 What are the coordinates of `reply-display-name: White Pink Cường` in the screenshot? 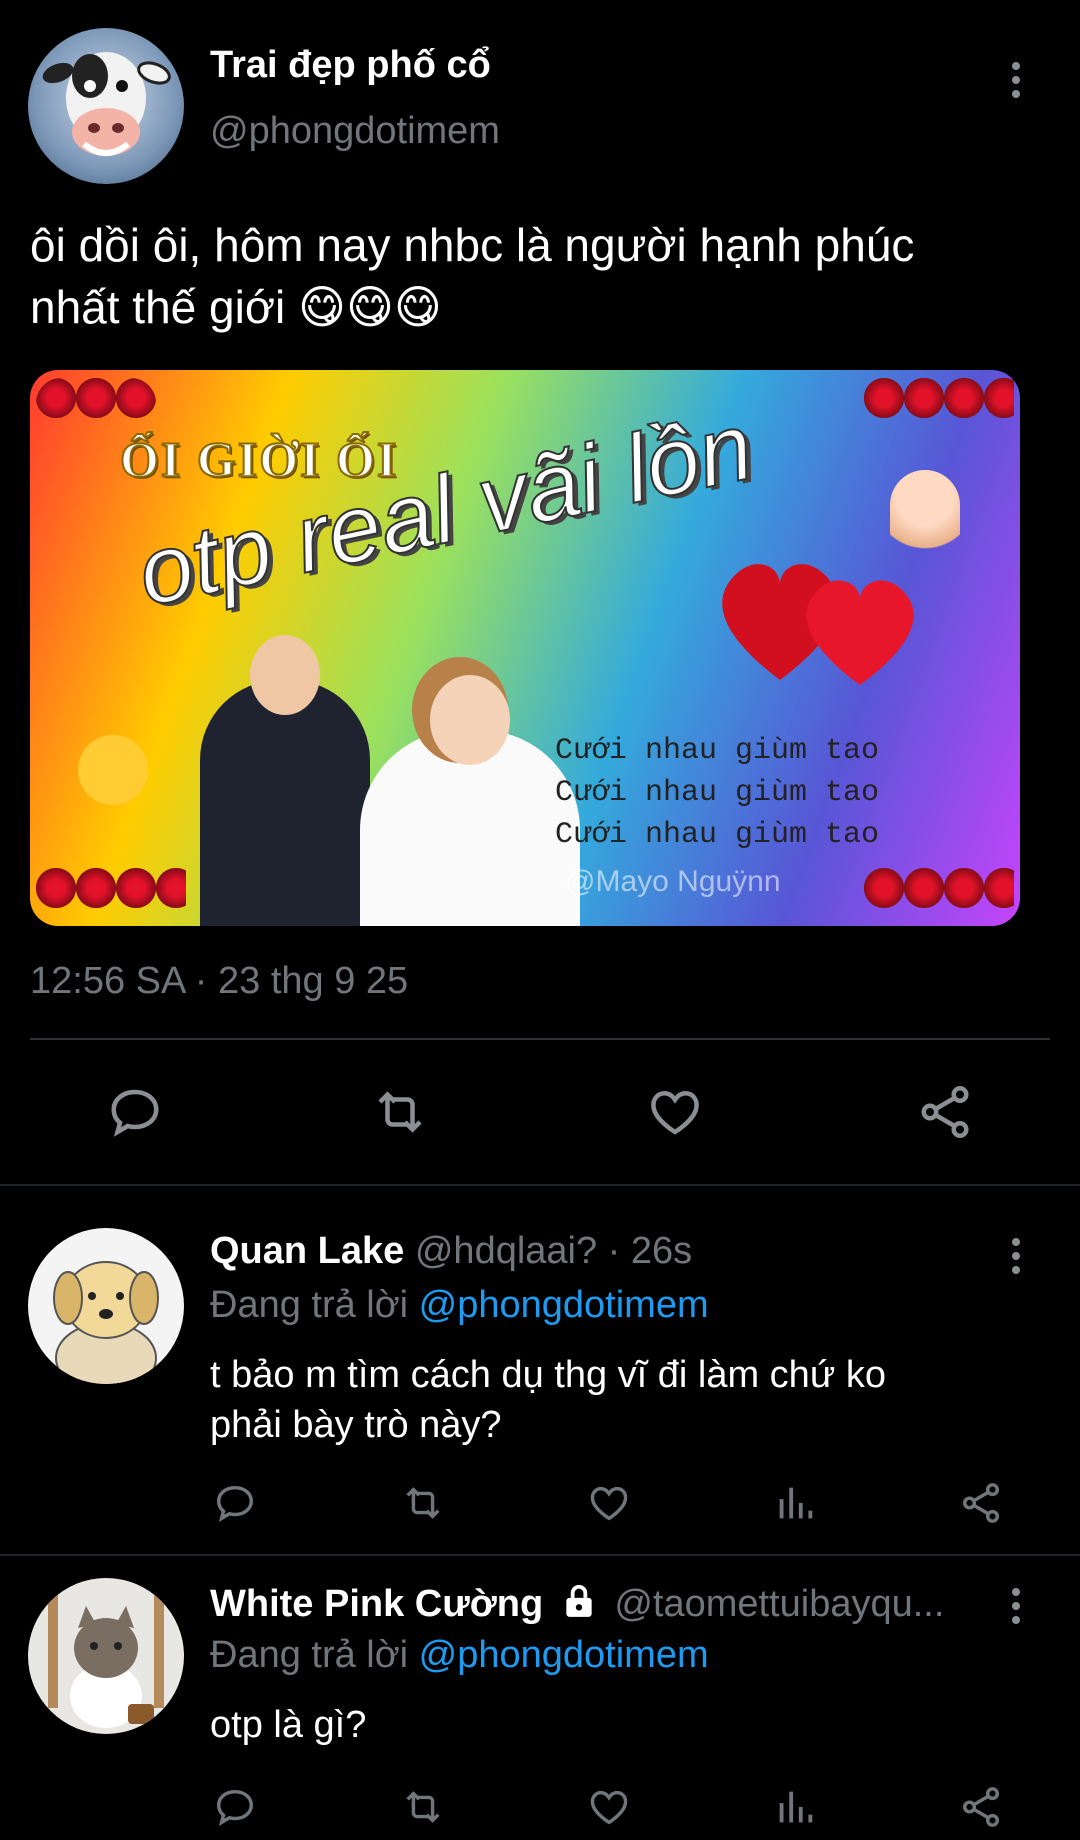 It's located at (376, 1604).